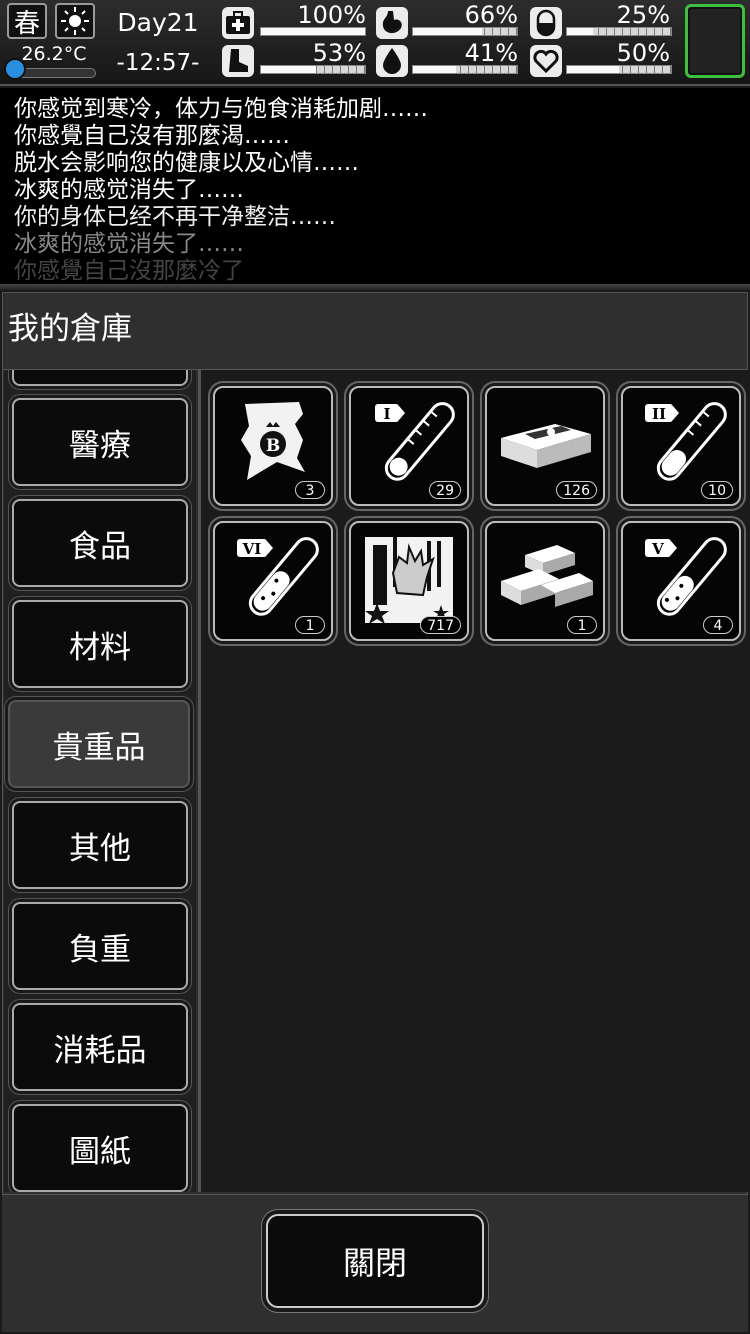 Image resolution: width=750 pixels, height=1334 pixels. I want to click on tab-medical: 醫療, so click(100, 442).